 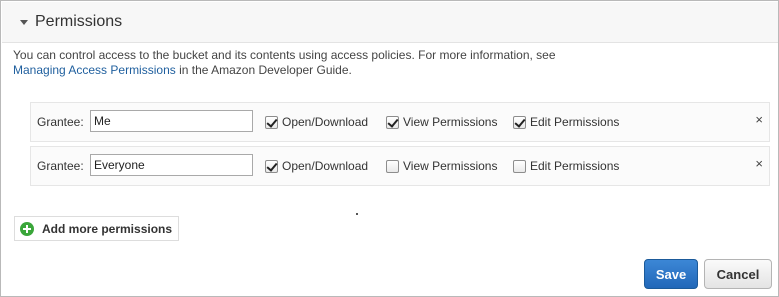 I want to click on section-title: Permissions, so click(x=79, y=21).